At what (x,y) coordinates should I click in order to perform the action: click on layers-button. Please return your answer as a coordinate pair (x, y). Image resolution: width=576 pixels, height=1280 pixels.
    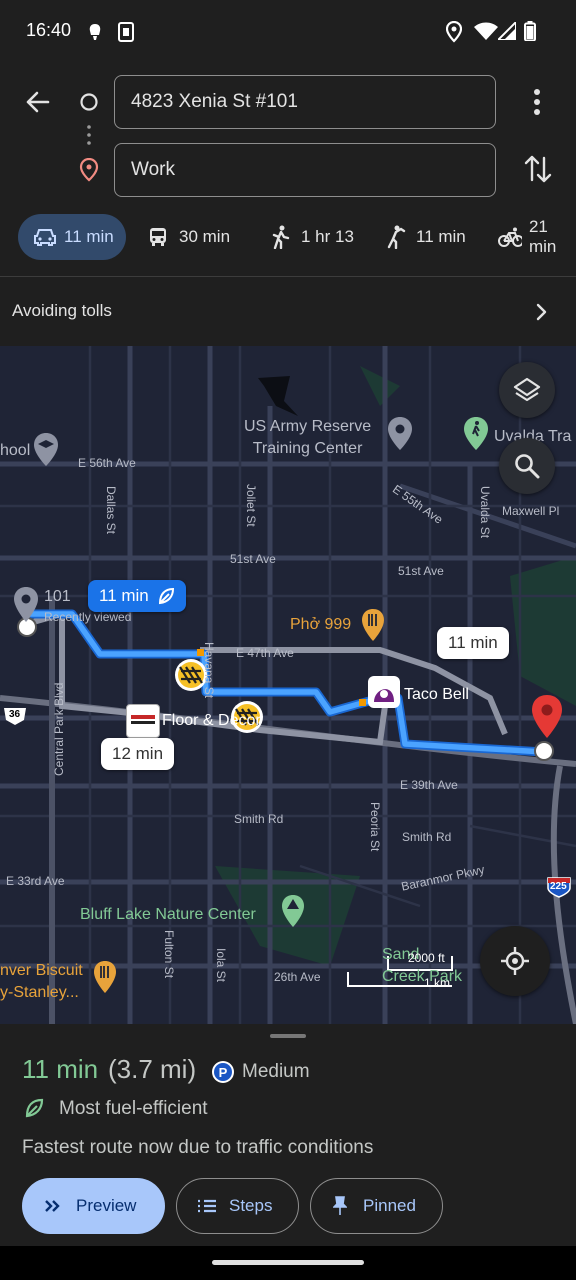
    Looking at the image, I should click on (527, 390).